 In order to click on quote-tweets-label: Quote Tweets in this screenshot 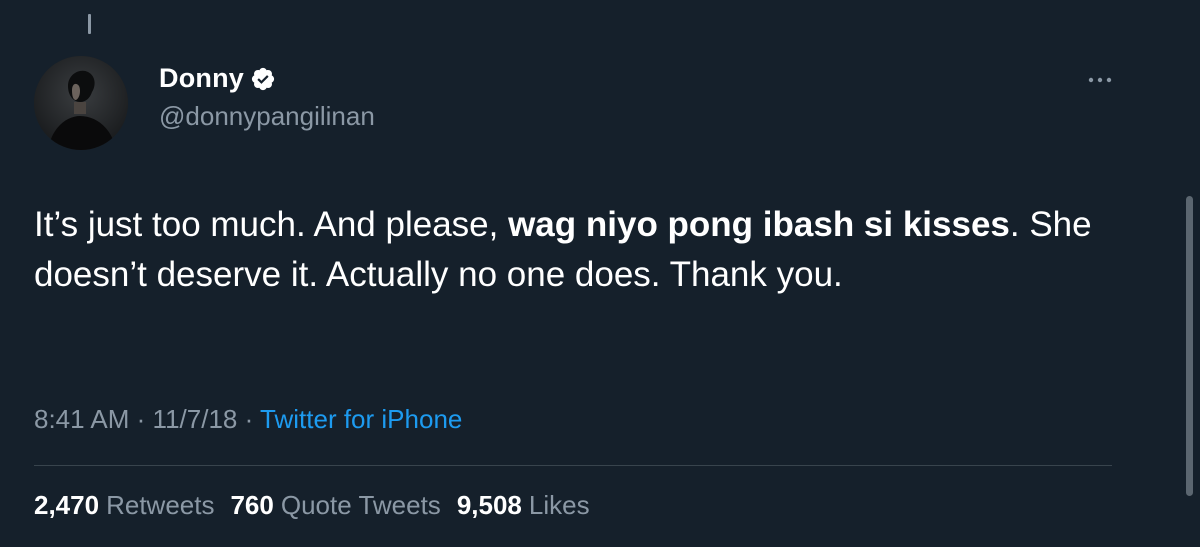, I will do `click(360, 505)`.